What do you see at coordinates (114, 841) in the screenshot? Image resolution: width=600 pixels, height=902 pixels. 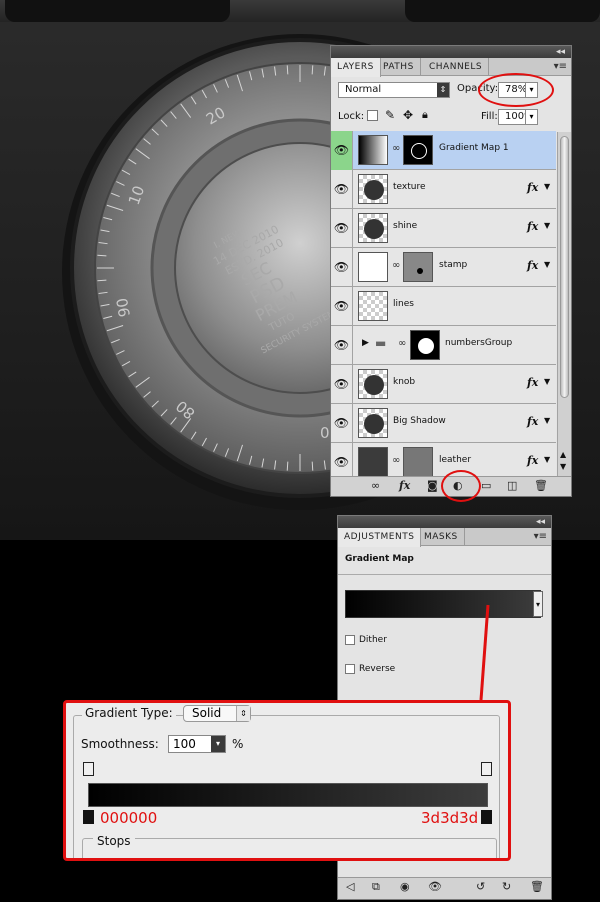 I see `stops-label: Stops` at bounding box center [114, 841].